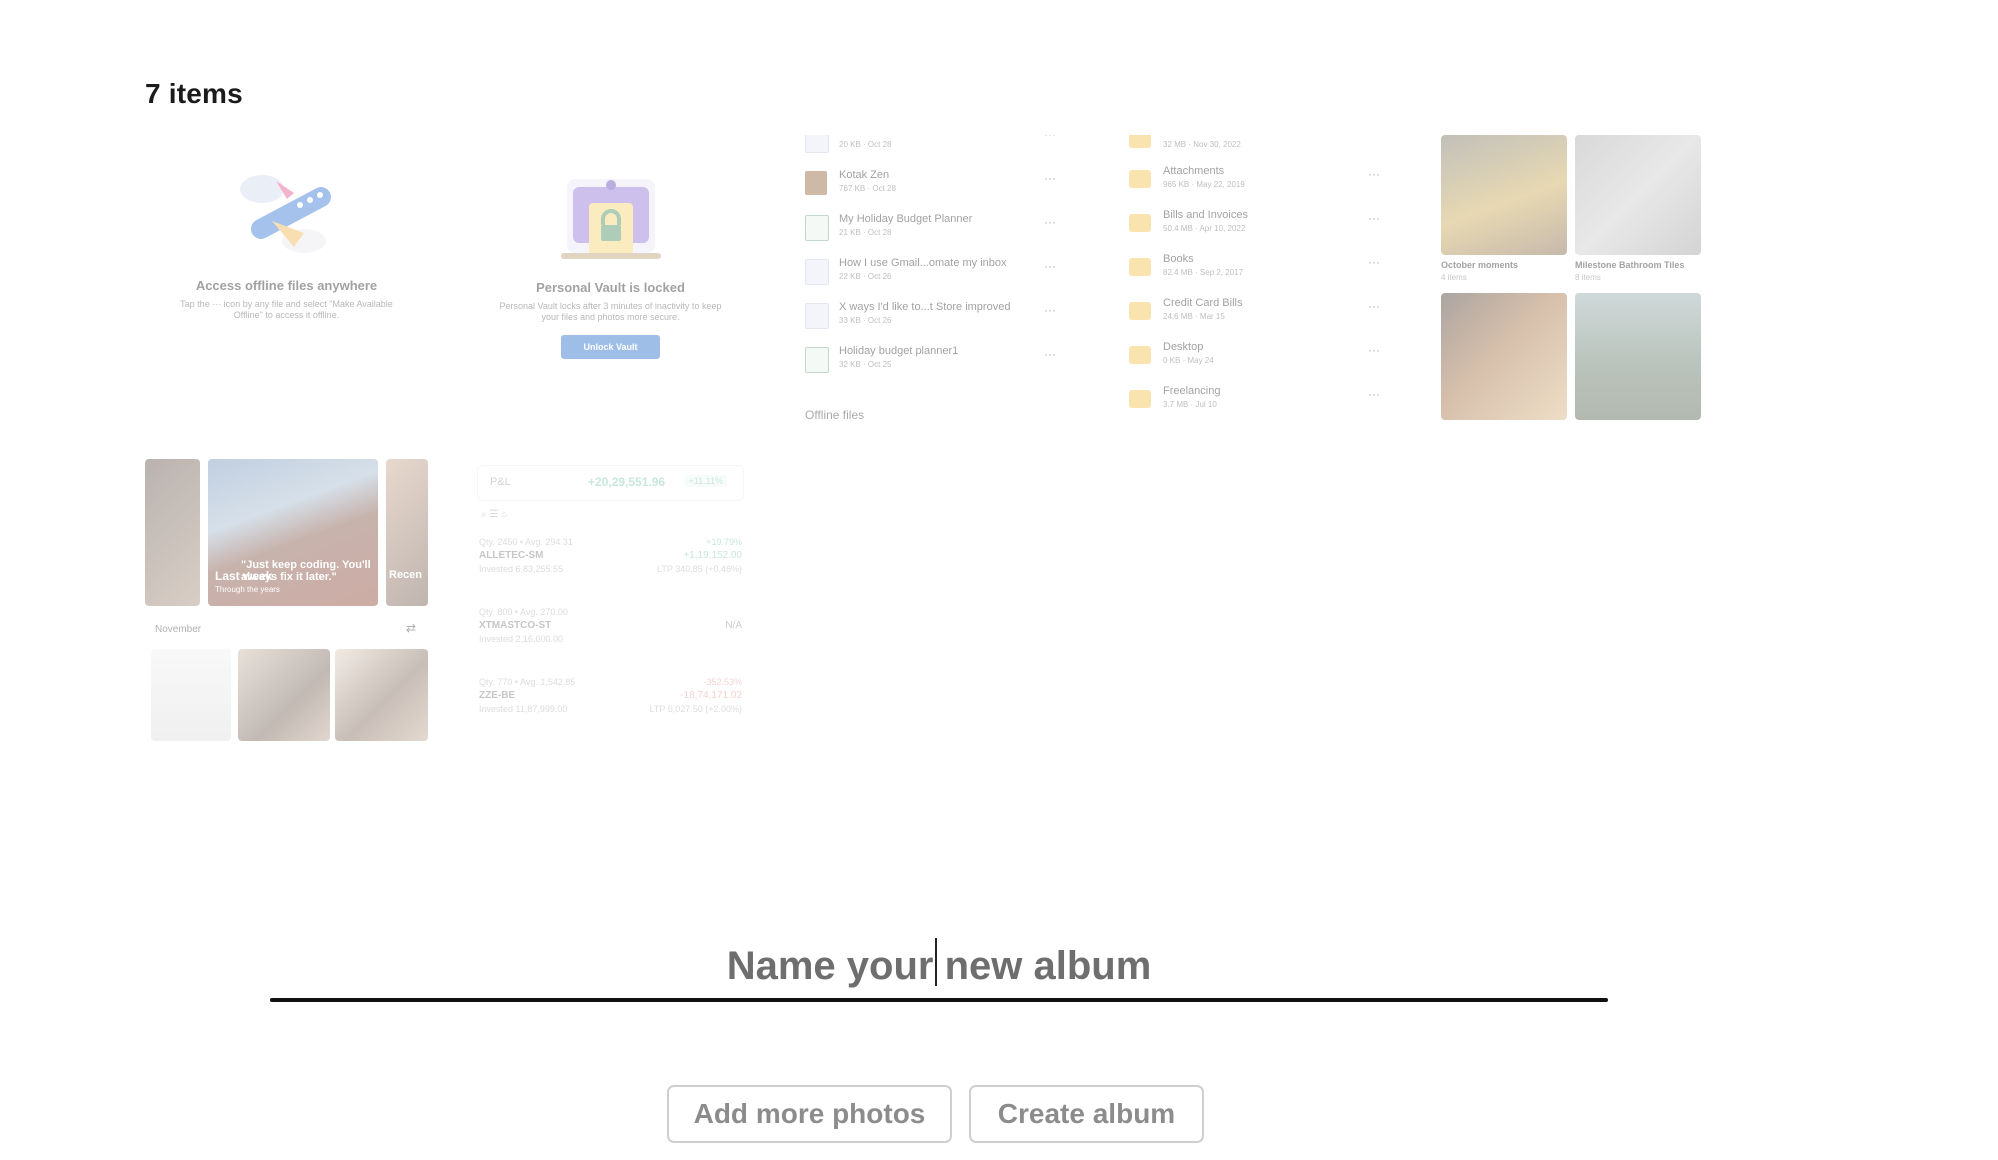 The image size is (1998, 1160). I want to click on memory-label: Last week, so click(244, 576).